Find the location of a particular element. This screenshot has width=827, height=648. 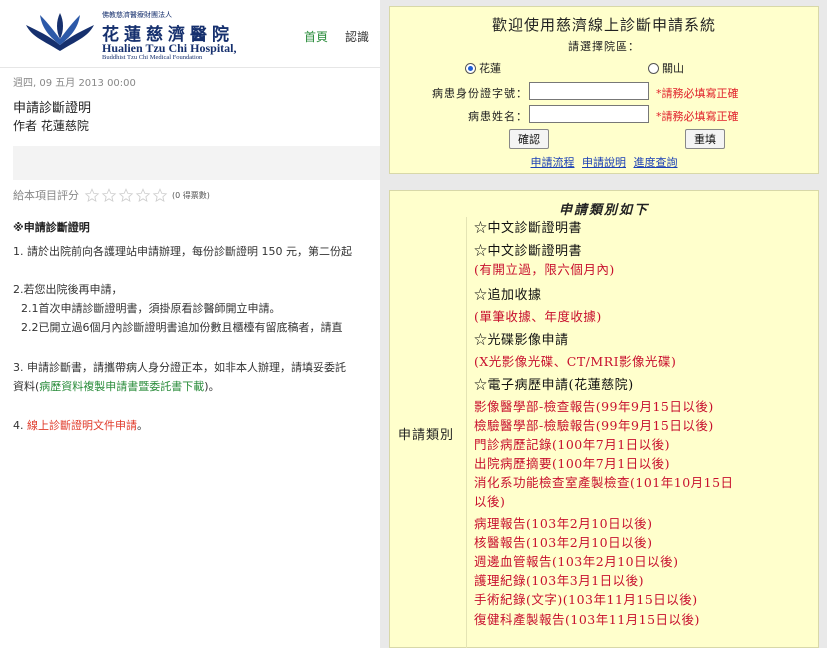

patient-id-required-note: *請務必填寫正確 is located at coordinates (697, 93).